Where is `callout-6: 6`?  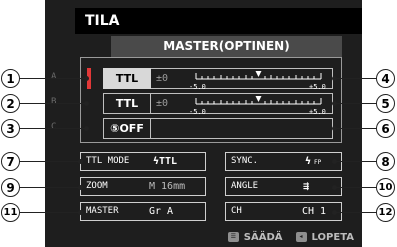
callout-6: 6 is located at coordinates (385, 128).